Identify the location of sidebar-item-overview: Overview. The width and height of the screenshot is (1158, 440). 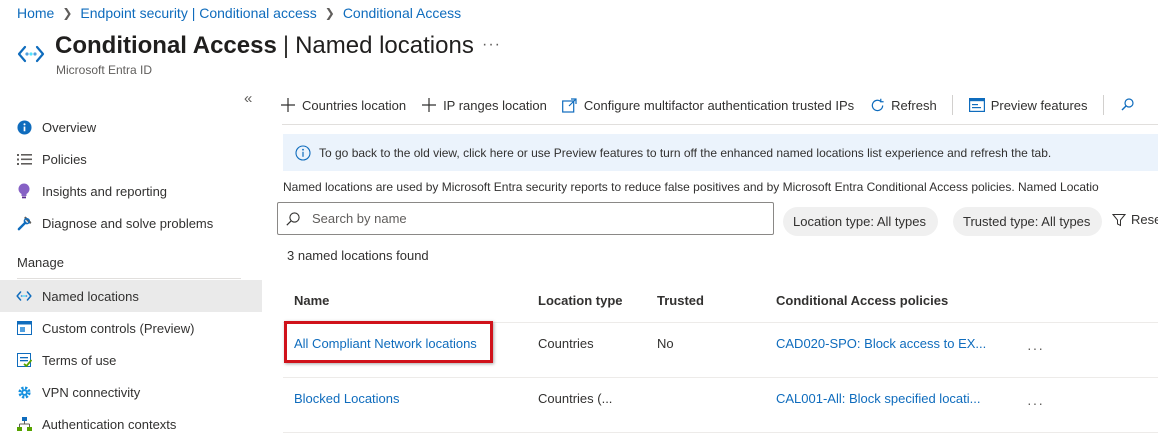
(131, 127).